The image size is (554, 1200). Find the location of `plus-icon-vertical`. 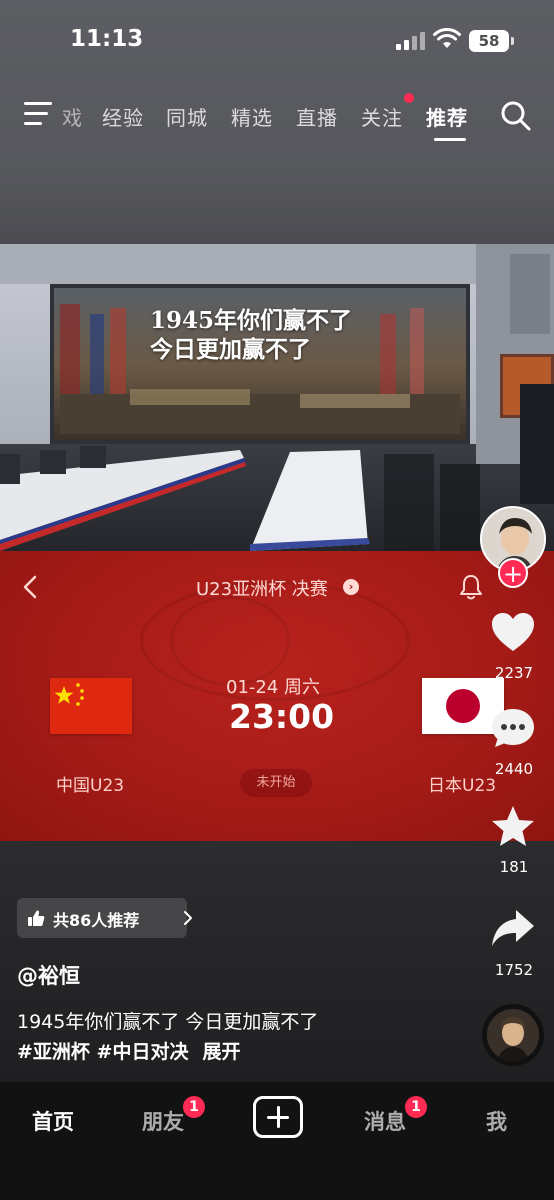

plus-icon-vertical is located at coordinates (278, 1117).